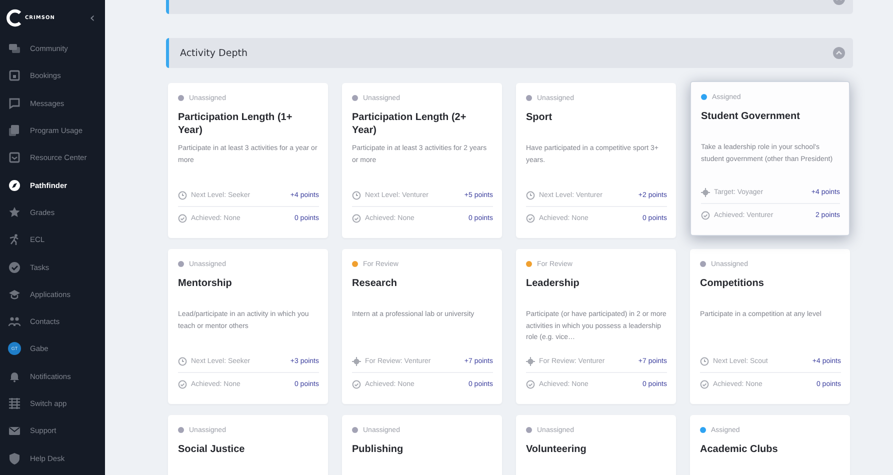 The image size is (893, 475). I want to click on card-title: Sport, so click(540, 118).